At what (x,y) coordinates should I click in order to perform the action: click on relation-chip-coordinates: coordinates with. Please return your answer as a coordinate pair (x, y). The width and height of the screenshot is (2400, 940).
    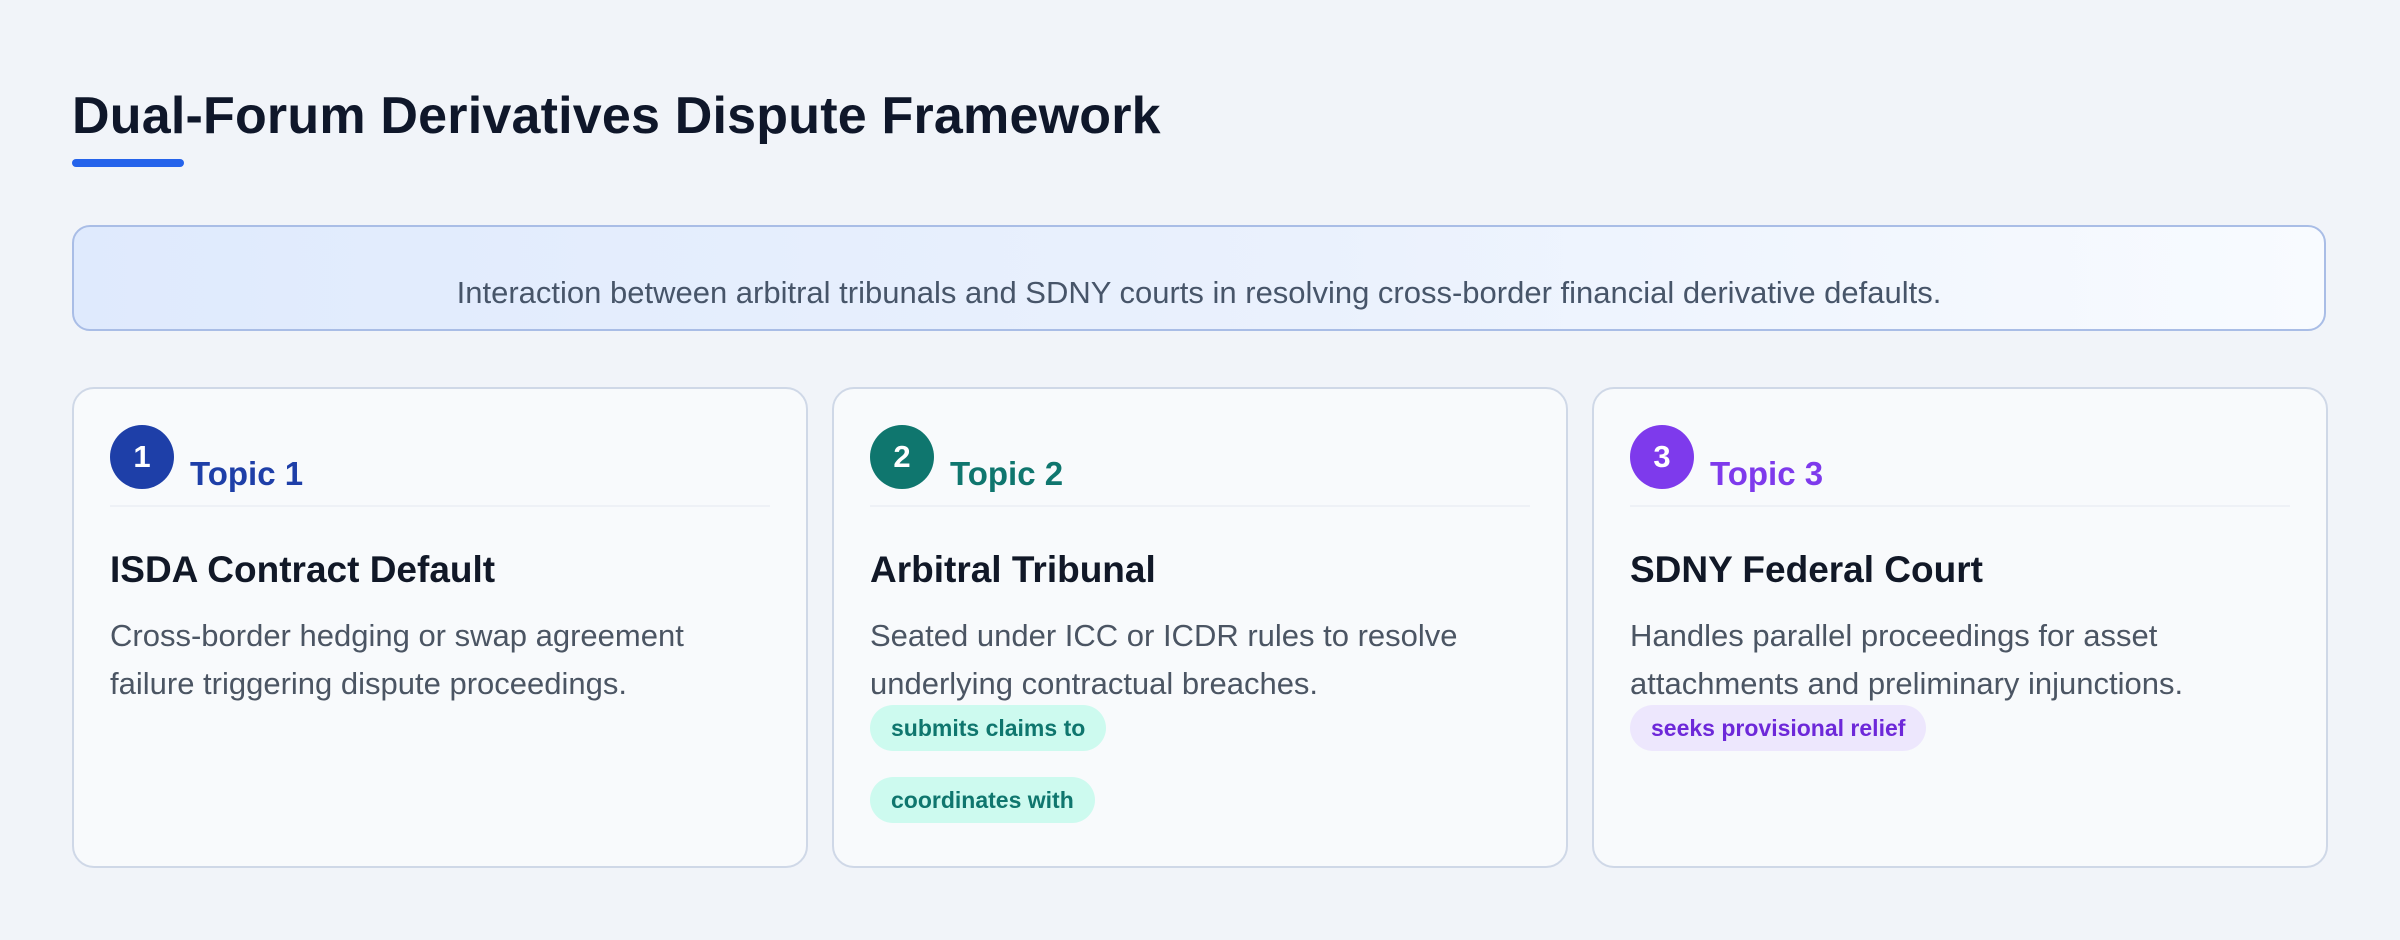
    Looking at the image, I should click on (982, 800).